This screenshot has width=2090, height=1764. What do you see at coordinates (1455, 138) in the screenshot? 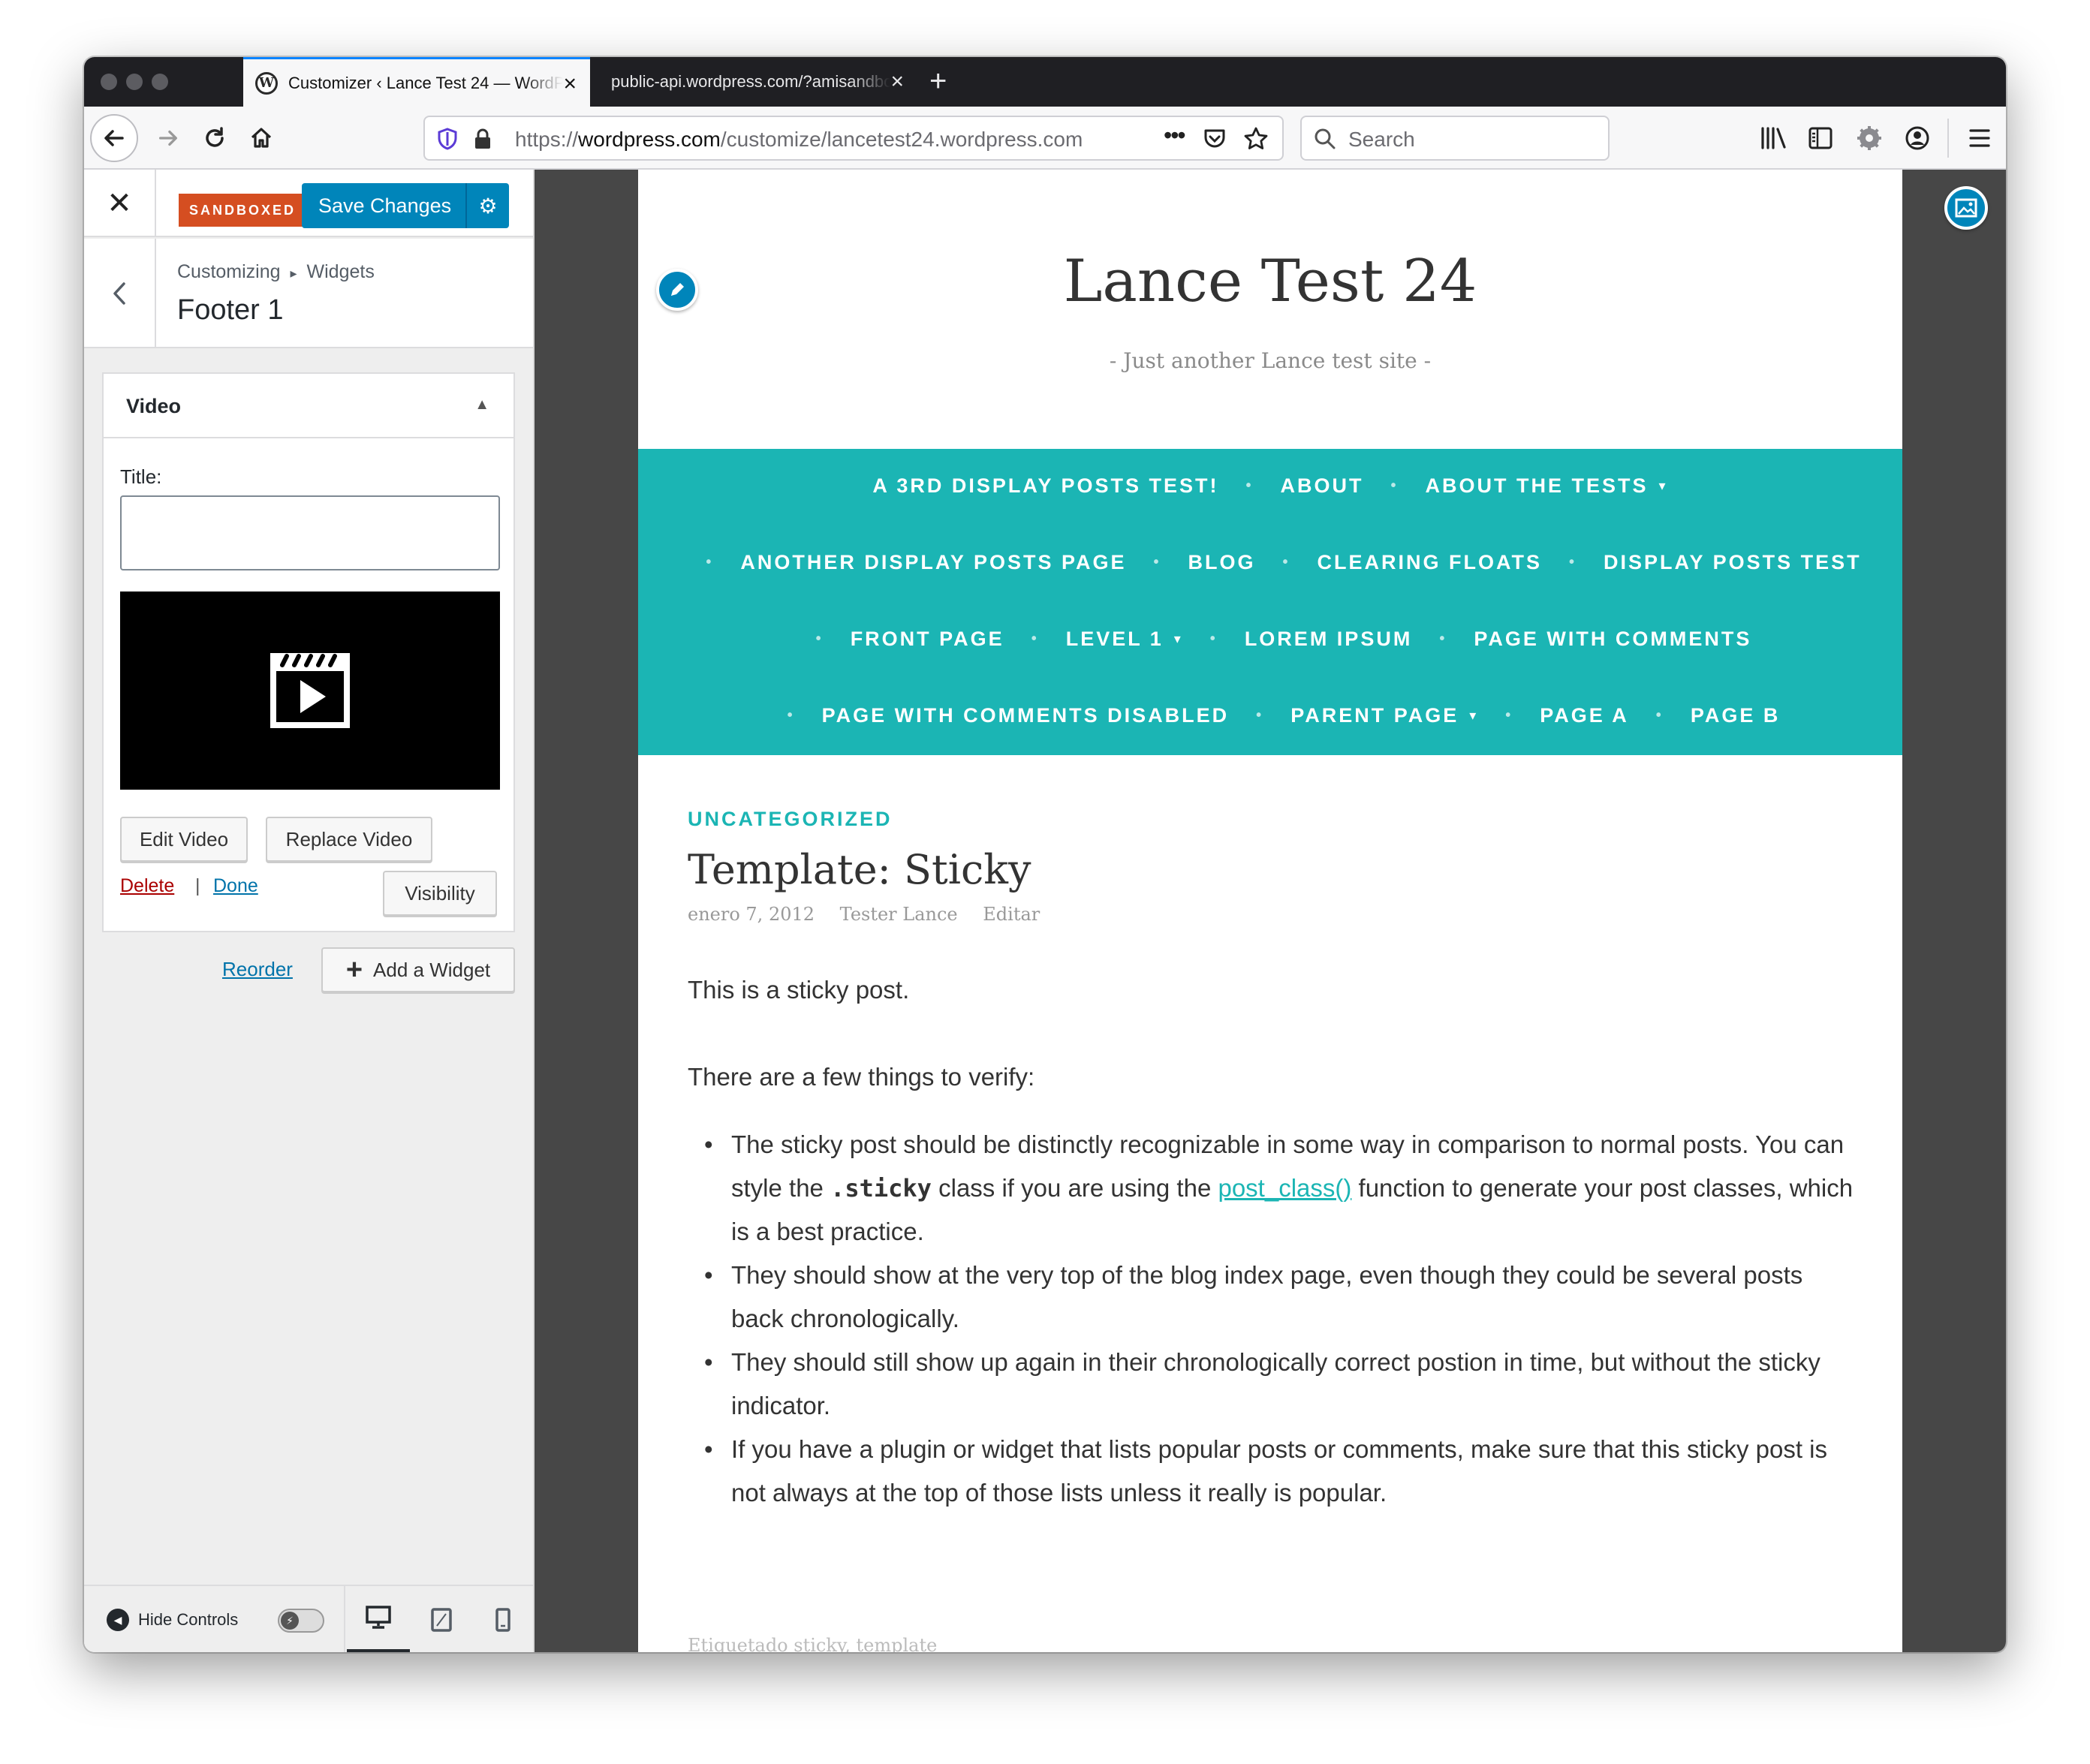
I see `search-bar: Search` at bounding box center [1455, 138].